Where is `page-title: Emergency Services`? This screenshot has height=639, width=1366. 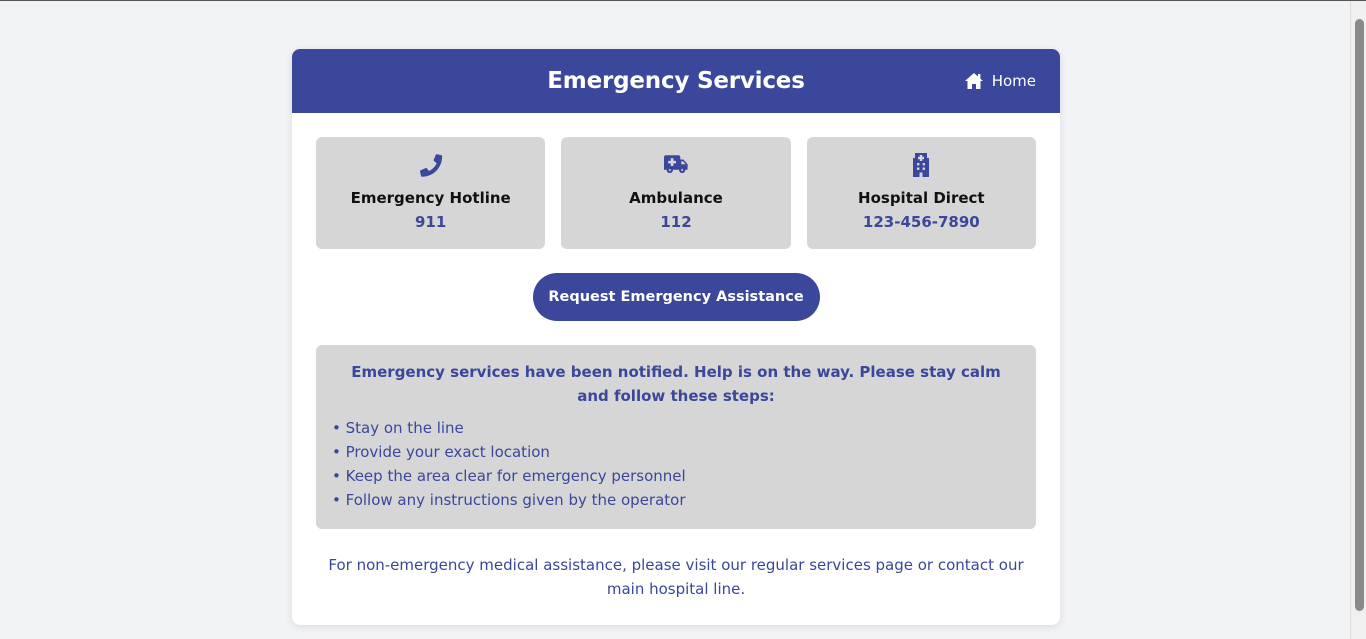 page-title: Emergency Services is located at coordinates (676, 81).